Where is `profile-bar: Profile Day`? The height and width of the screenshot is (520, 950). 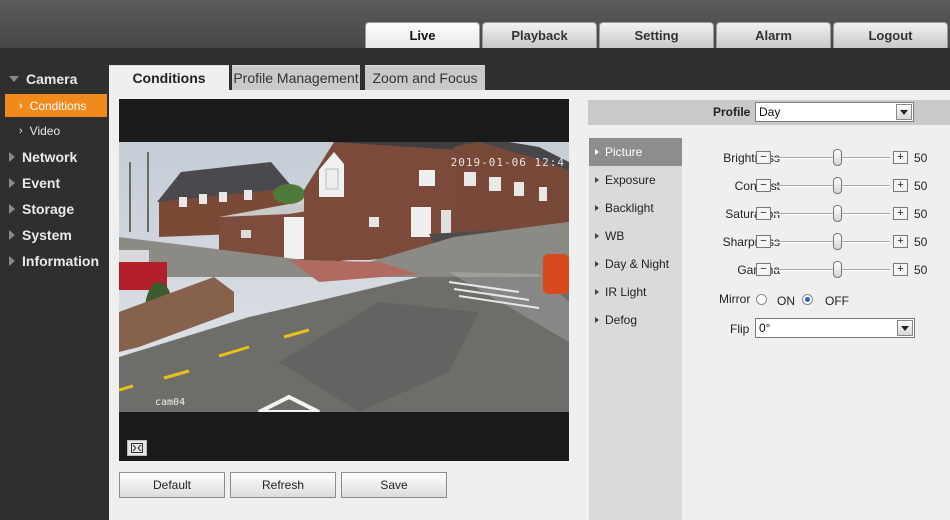 profile-bar: Profile Day is located at coordinates (769, 112).